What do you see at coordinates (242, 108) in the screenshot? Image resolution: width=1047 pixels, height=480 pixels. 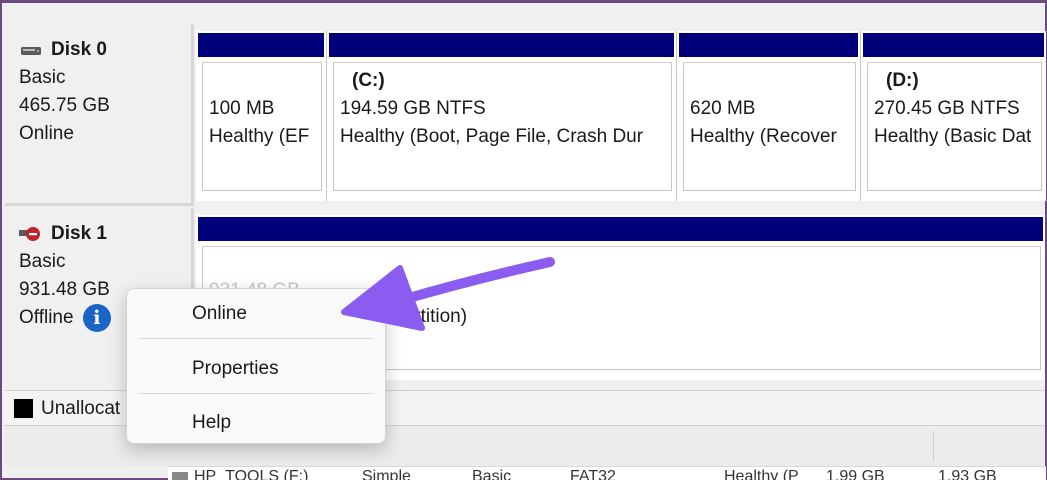 I see `partition-size: 100 MB` at bounding box center [242, 108].